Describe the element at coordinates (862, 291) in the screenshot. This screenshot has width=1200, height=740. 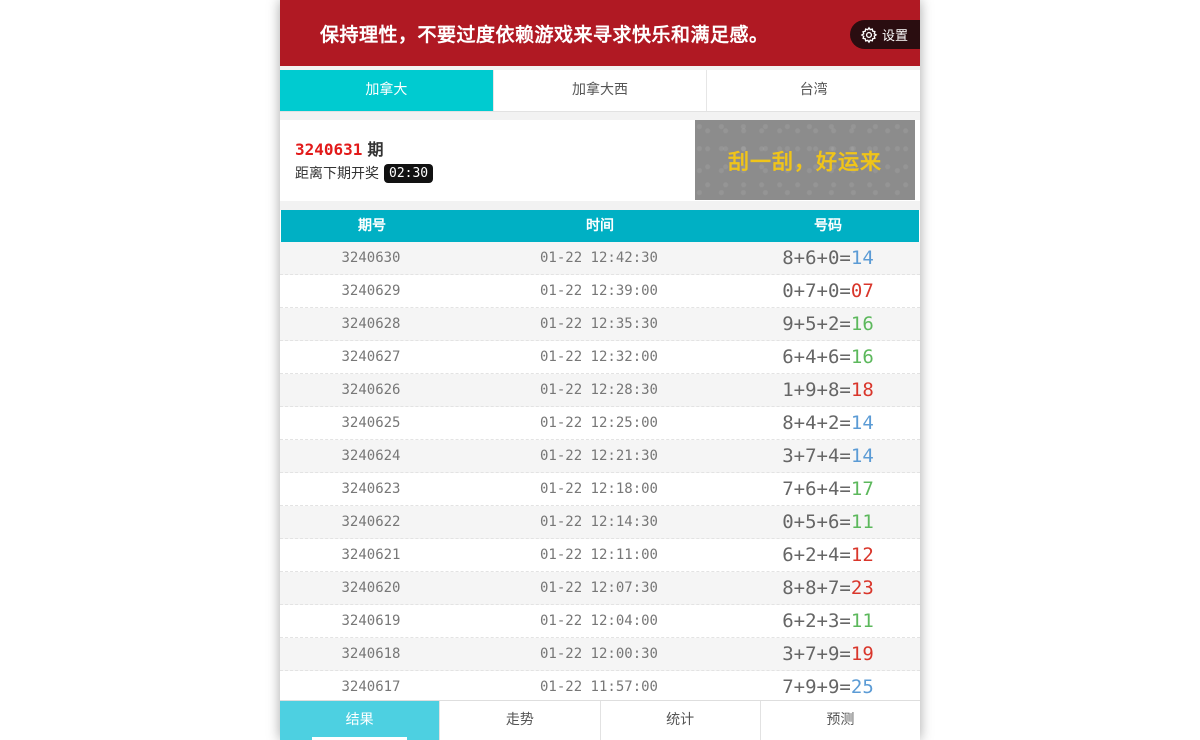
I see `row-sum: 07` at that location.